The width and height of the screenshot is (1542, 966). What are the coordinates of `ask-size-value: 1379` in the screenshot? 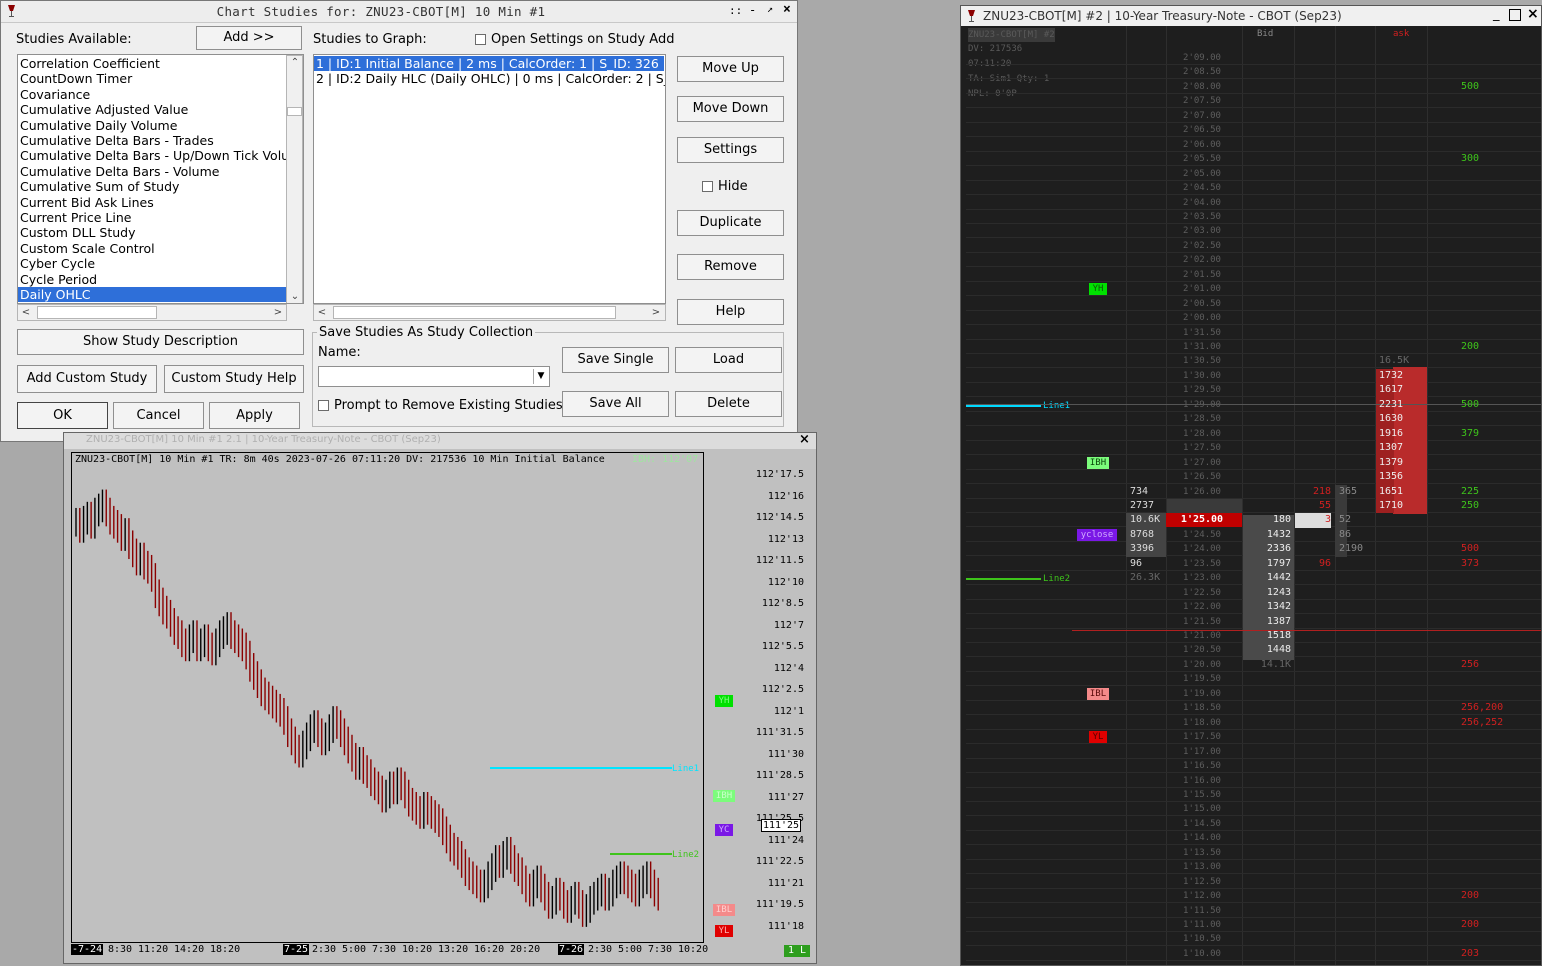 It's located at (1391, 463).